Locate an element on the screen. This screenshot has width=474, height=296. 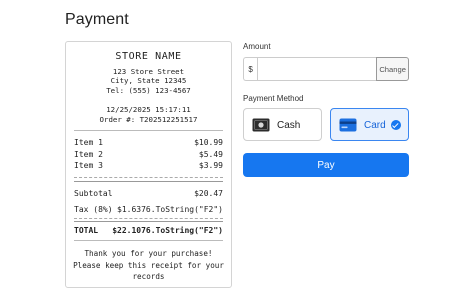
receipt-item-price: $5.49 is located at coordinates (210, 154).